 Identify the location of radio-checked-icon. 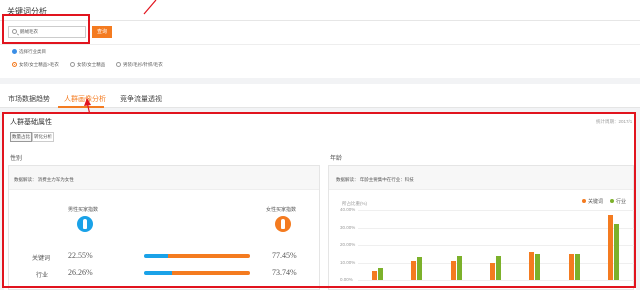
(14, 64).